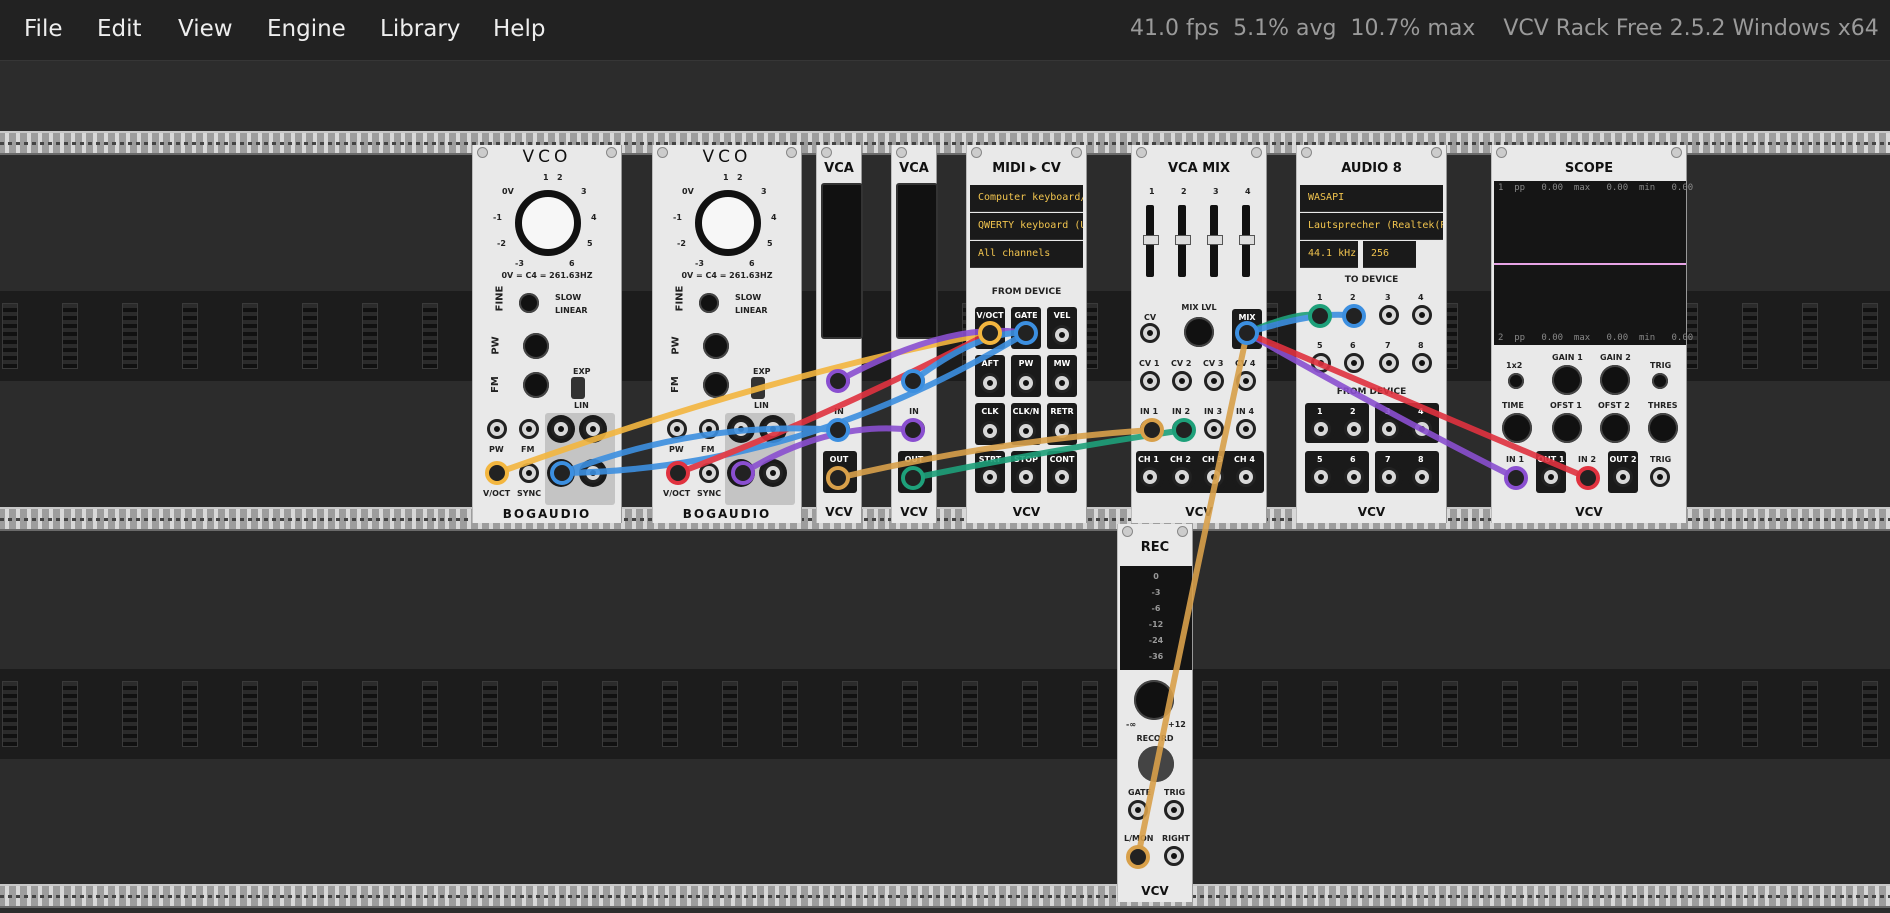 This screenshot has width=1890, height=913. I want to click on gate-jack, so click(1138, 810).